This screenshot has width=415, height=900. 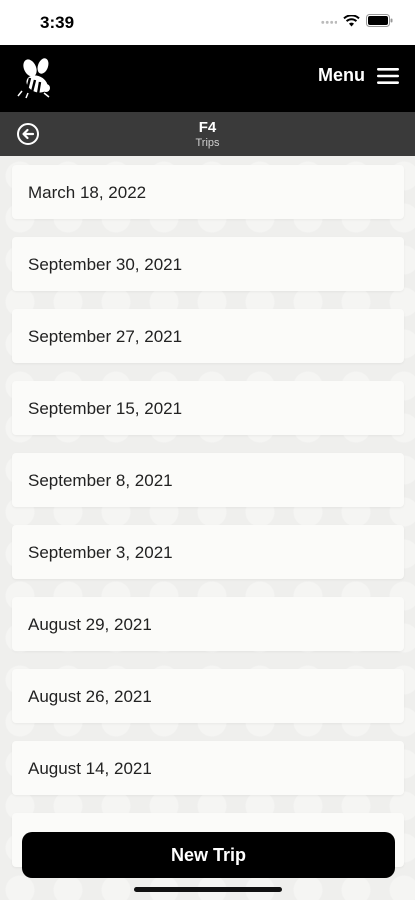 I want to click on trip-date: September 3, 2021, so click(x=100, y=552).